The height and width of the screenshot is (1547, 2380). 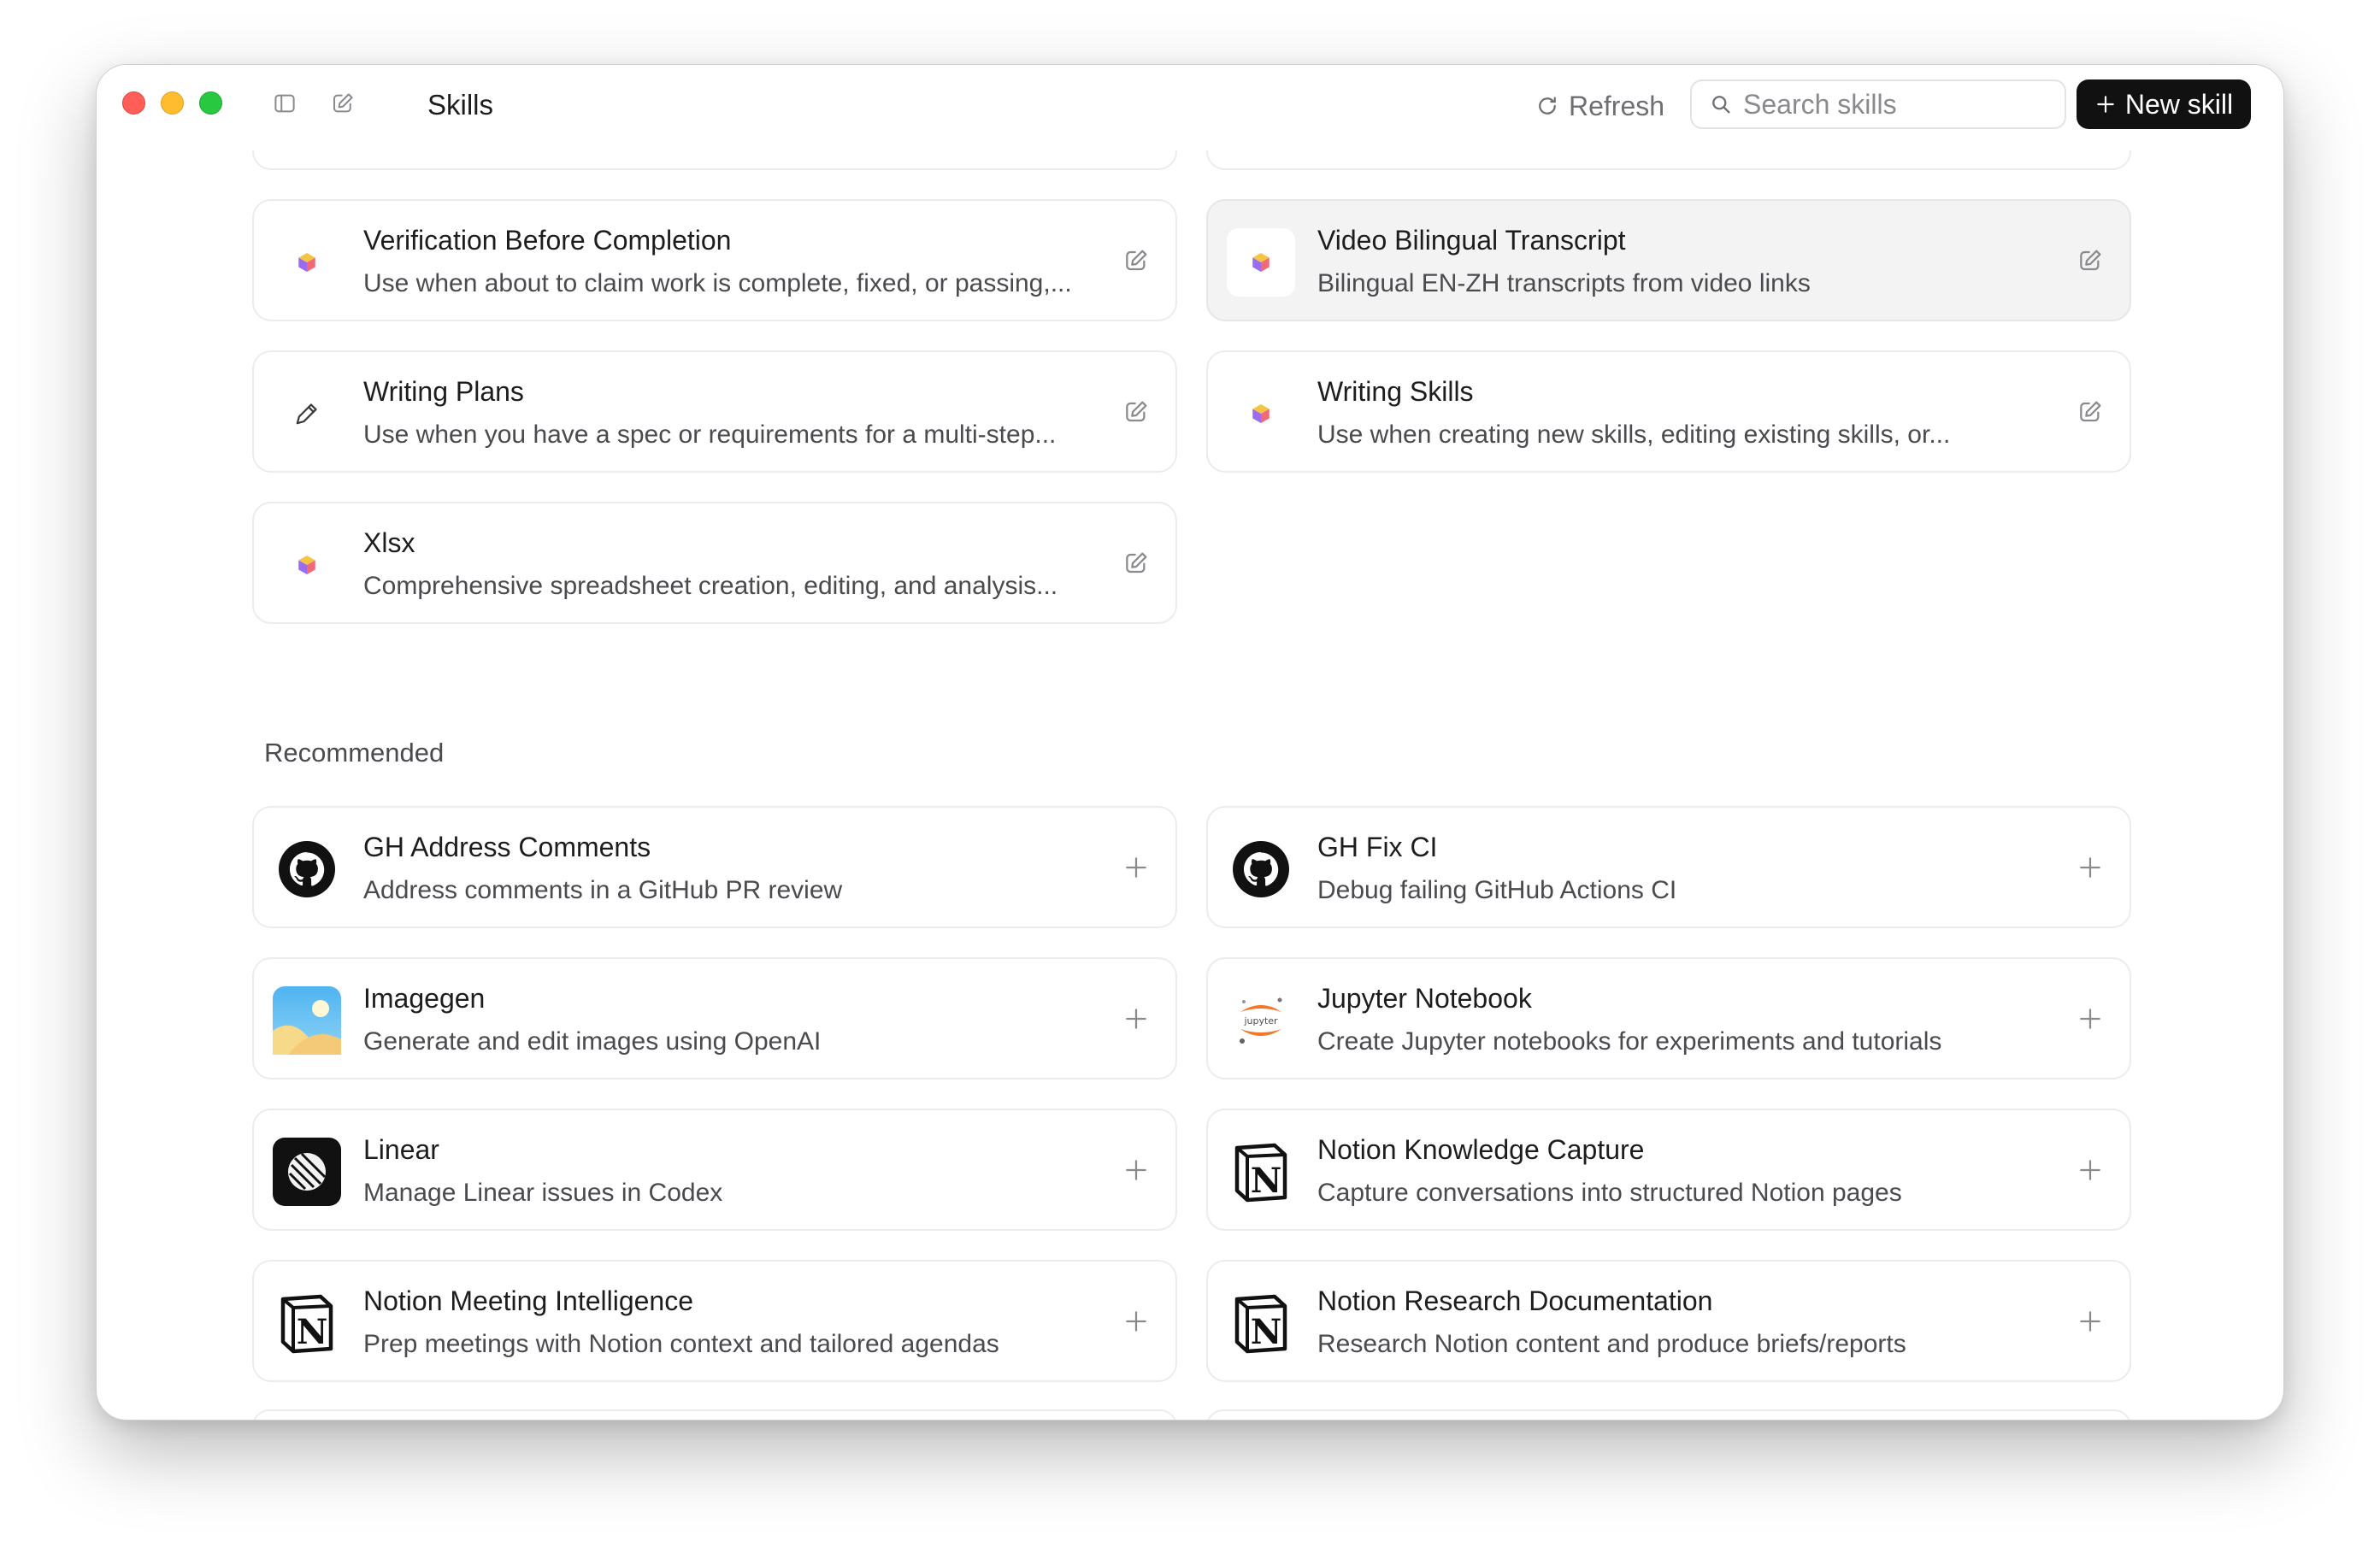 I want to click on skill-name: Writing Skills, so click(x=1396, y=392).